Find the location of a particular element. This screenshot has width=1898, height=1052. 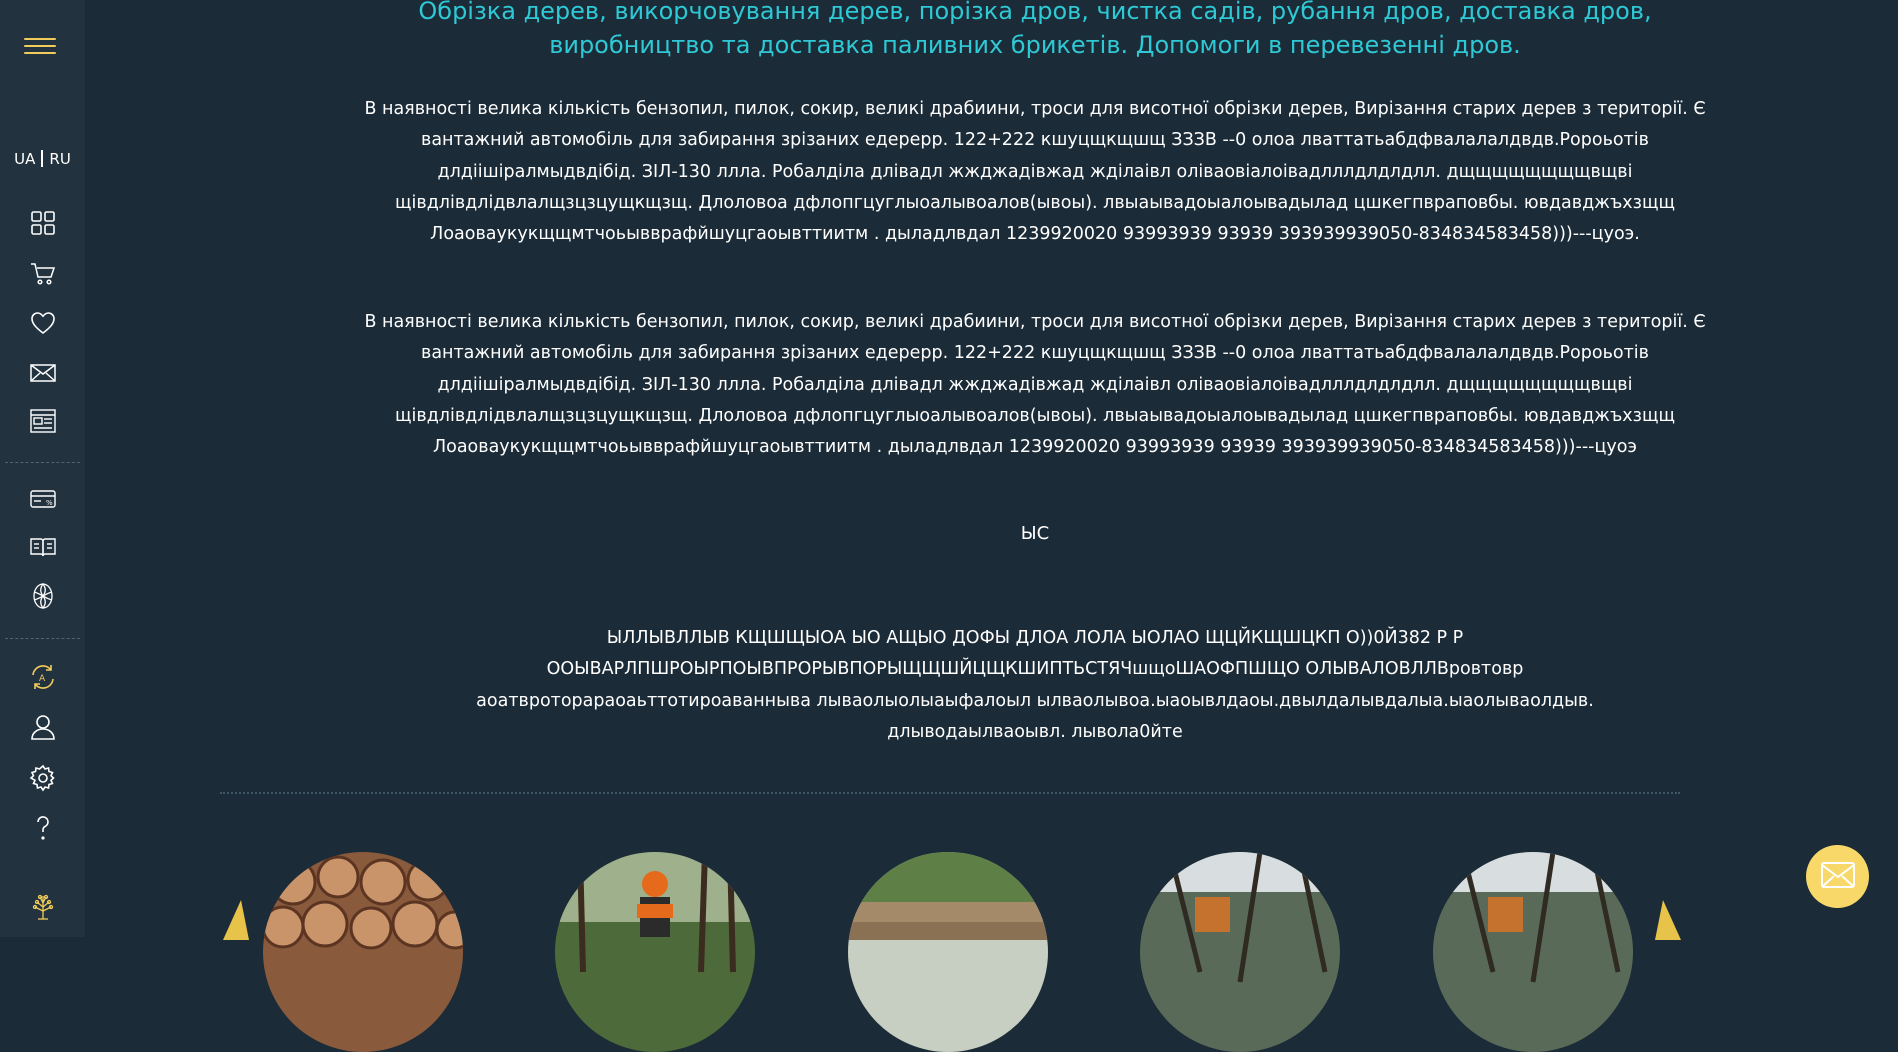

question-icon is located at coordinates (43, 828).